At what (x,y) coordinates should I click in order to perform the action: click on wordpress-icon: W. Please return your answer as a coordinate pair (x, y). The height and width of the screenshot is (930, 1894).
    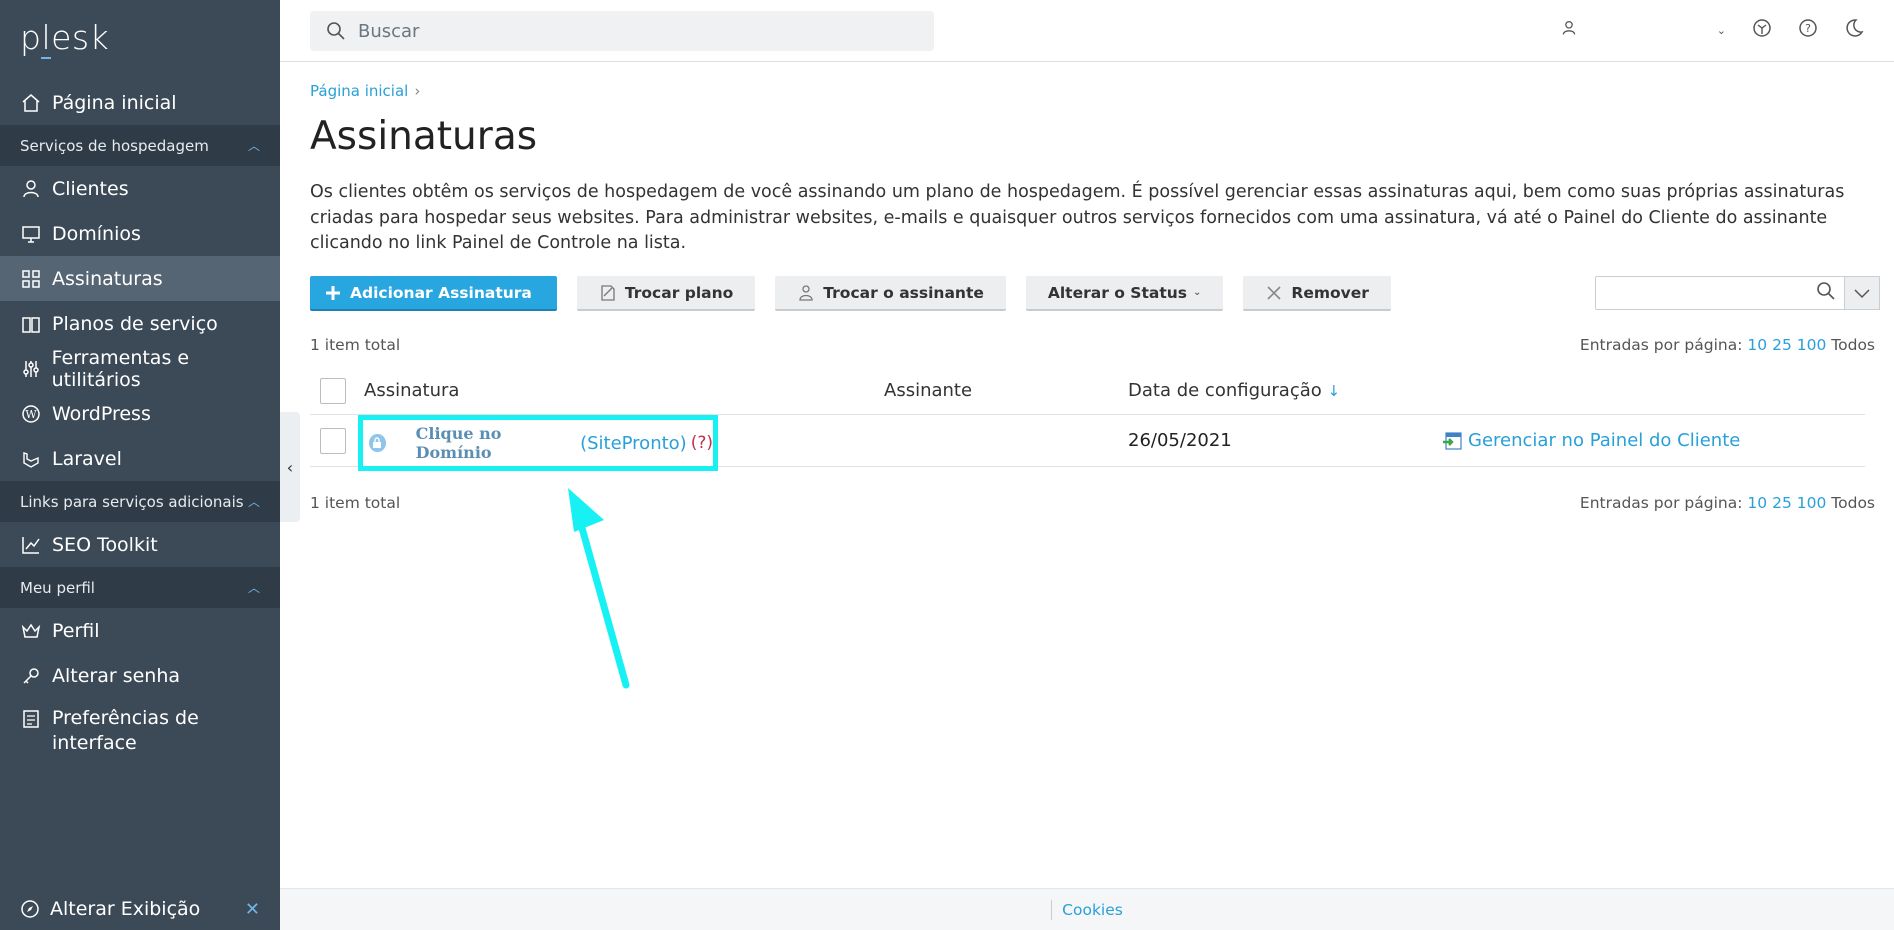
    Looking at the image, I should click on (31, 414).